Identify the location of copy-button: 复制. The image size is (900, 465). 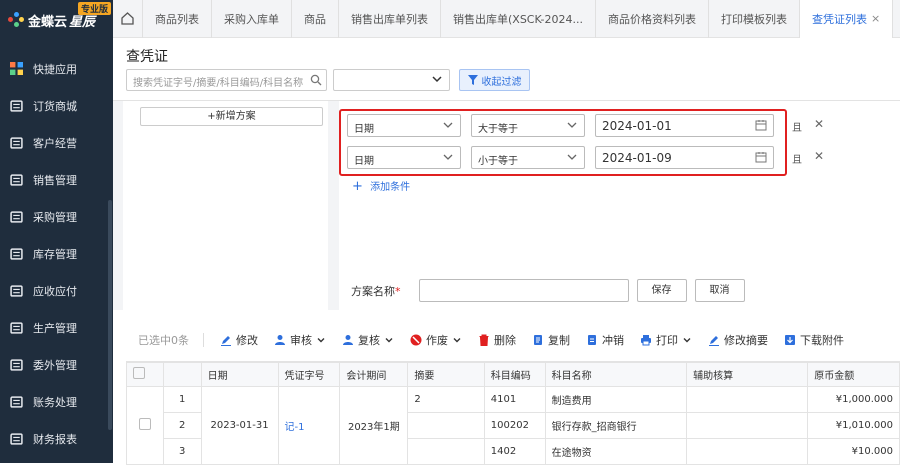
(551, 340).